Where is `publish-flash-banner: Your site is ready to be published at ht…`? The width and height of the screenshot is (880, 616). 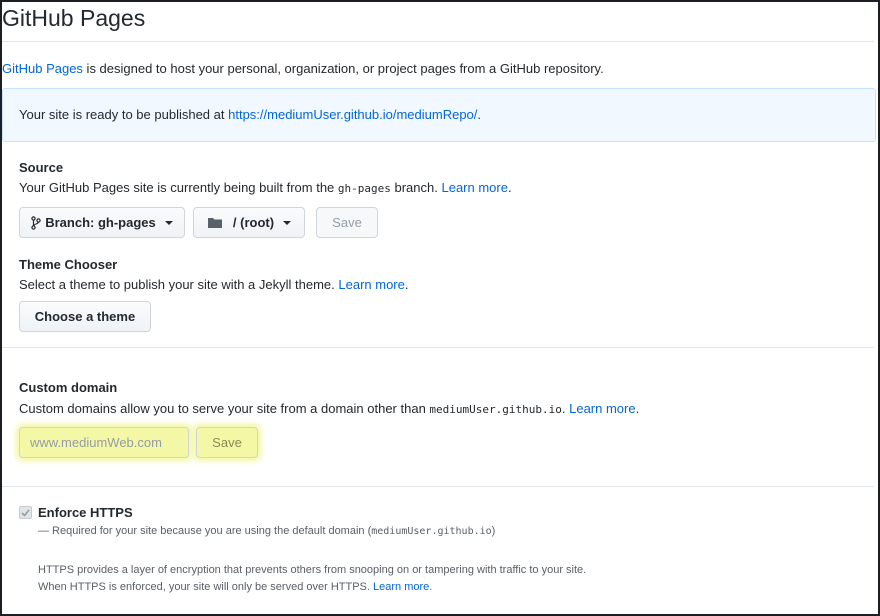 publish-flash-banner: Your site is ready to be published at ht… is located at coordinates (439, 115).